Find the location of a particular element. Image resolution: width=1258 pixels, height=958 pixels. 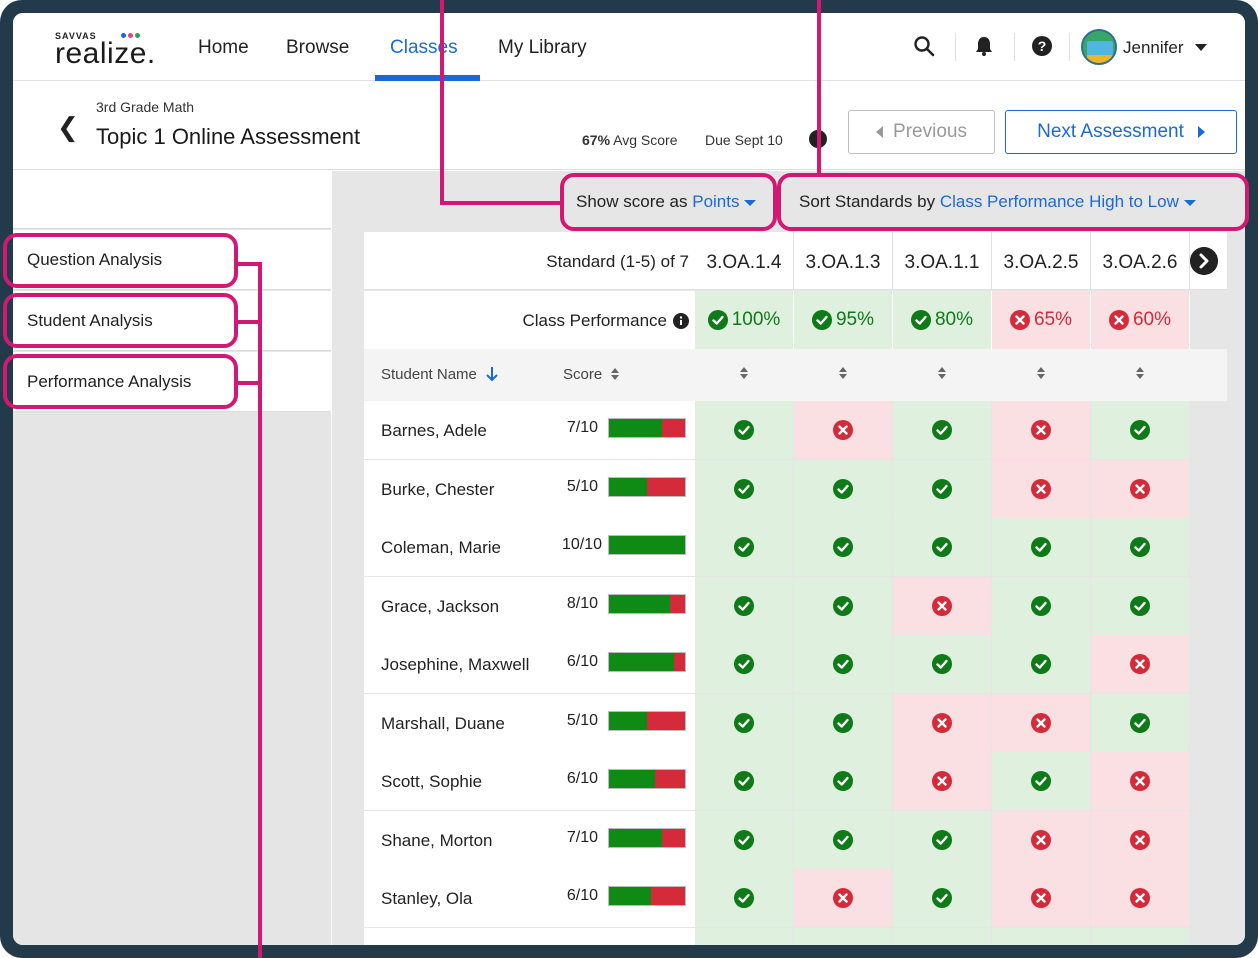

next-standards-icon is located at coordinates (1204, 261).